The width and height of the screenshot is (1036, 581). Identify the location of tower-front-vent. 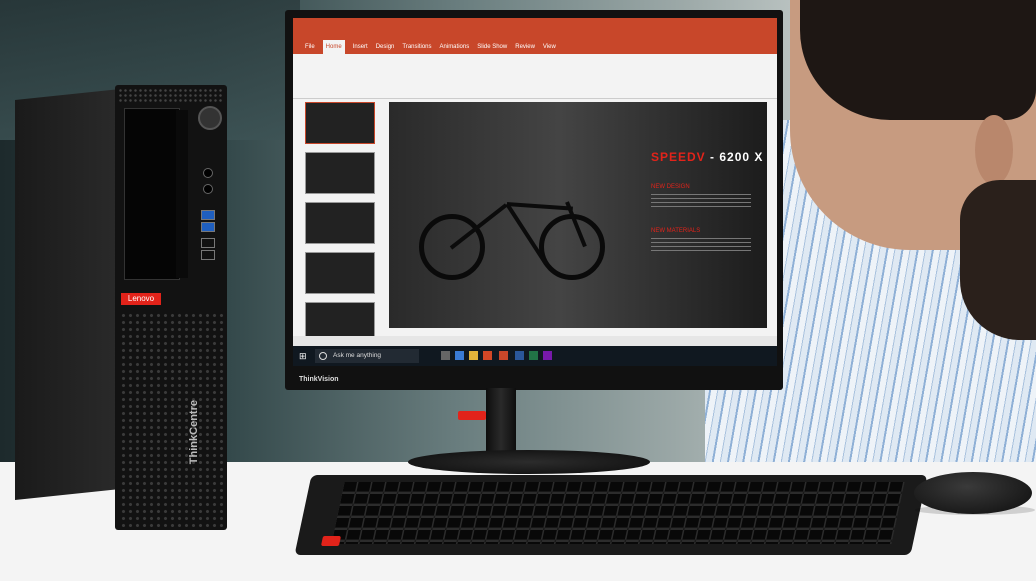
(172, 419).